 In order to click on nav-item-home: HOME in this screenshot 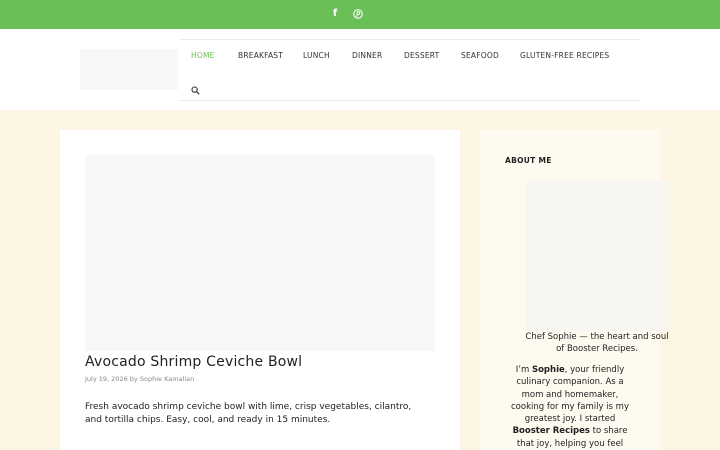, I will do `click(203, 55)`.